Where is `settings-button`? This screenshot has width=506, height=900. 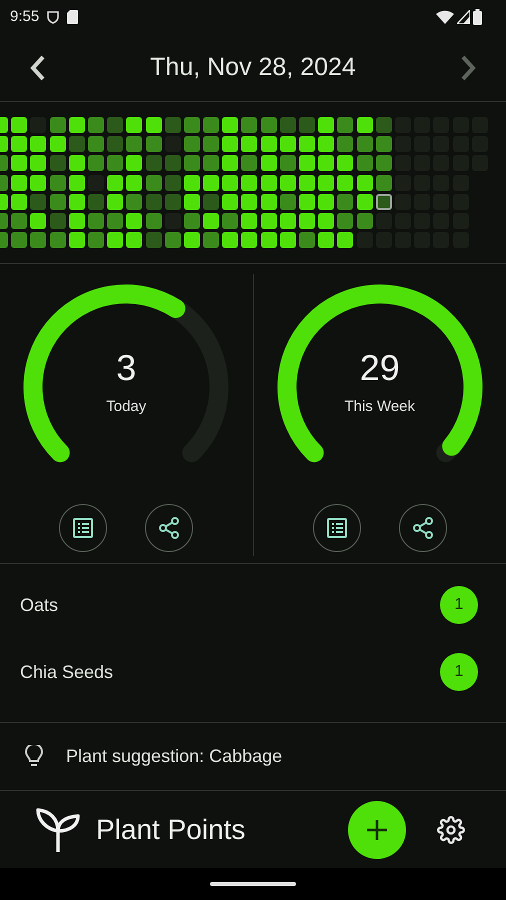 settings-button is located at coordinates (451, 829).